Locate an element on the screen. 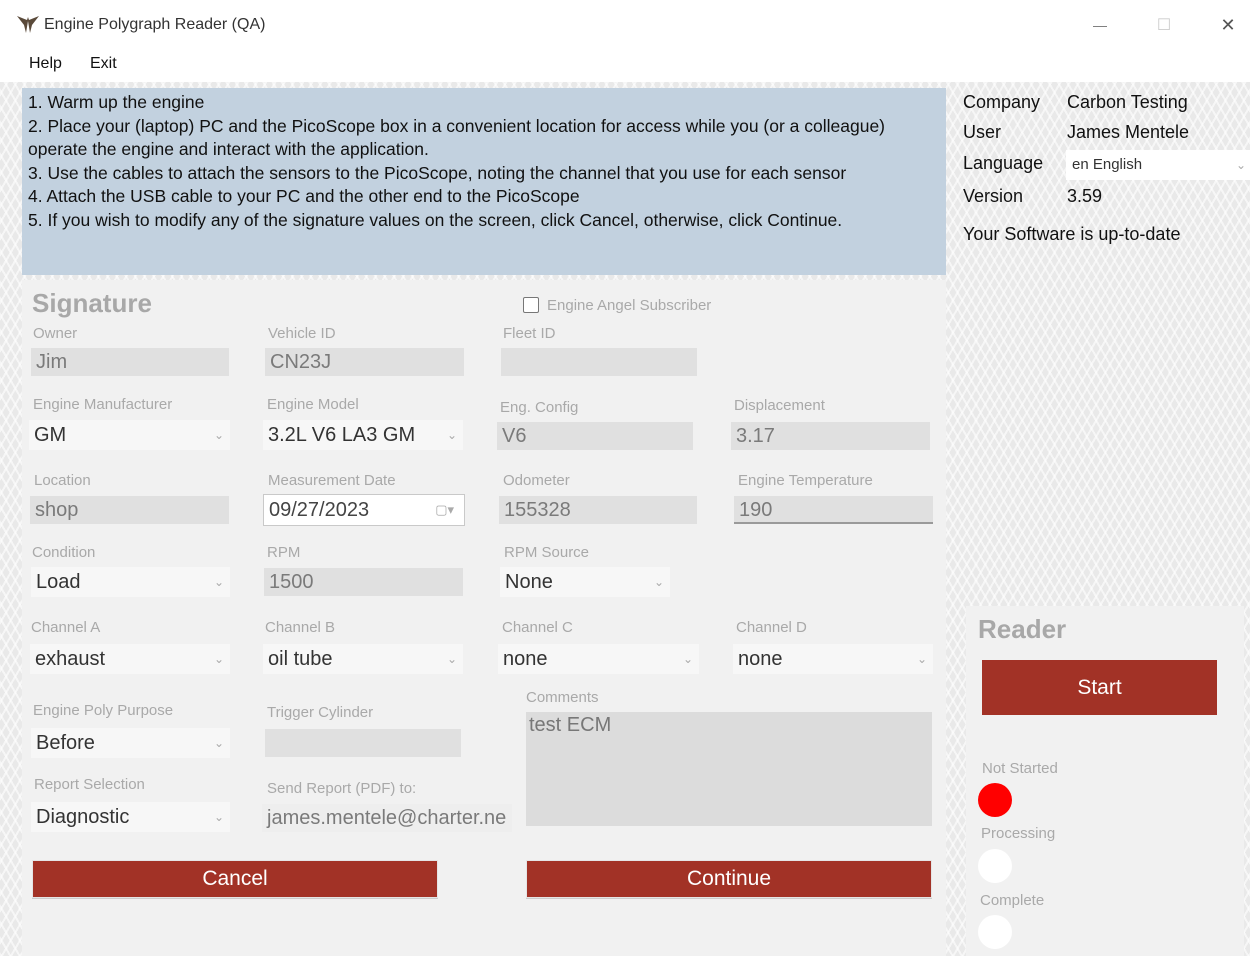 The width and height of the screenshot is (1250, 956). report-selection-select: Diagnostic ⌄ is located at coordinates (130, 817).